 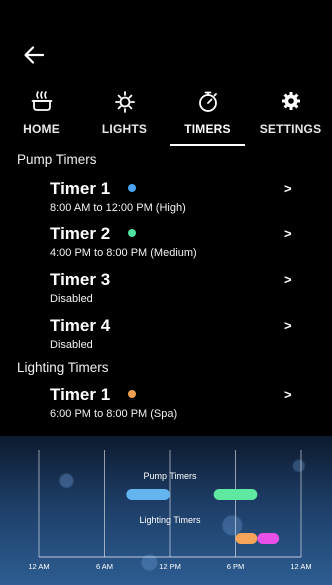 I want to click on timer-schedule: 8:00 AM to 12:00 PM (High), so click(x=118, y=208).